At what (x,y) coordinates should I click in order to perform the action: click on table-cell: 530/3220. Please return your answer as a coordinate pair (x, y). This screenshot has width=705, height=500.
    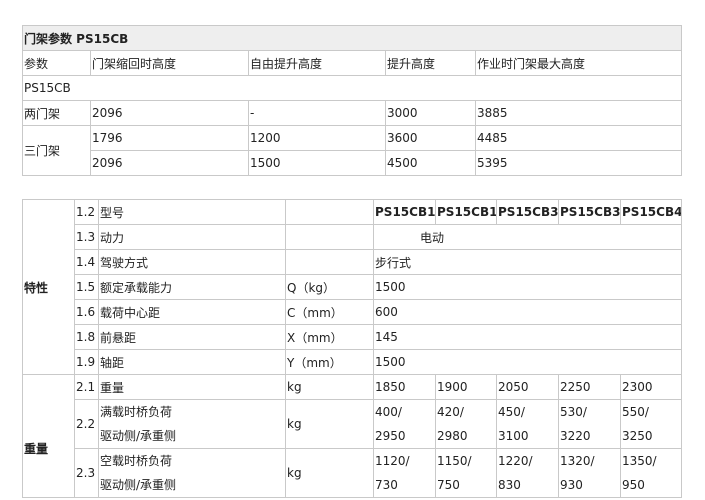
    Looking at the image, I should click on (589, 424).